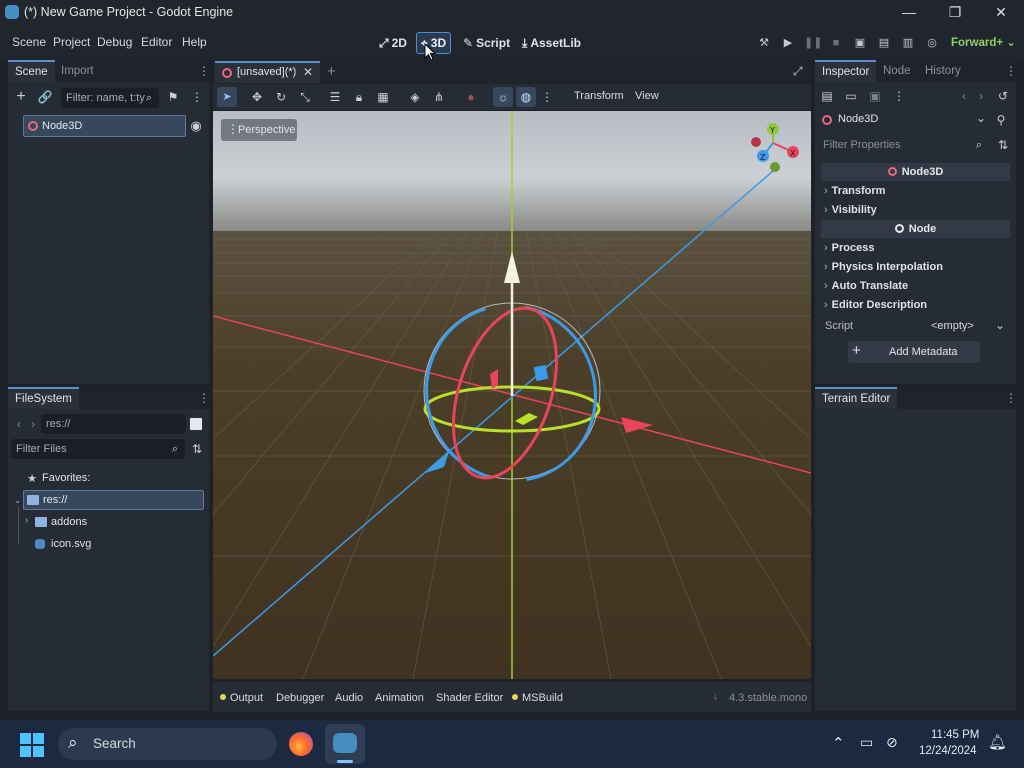  What do you see at coordinates (915, 172) in the screenshot?
I see `section-node3d: Node3D` at bounding box center [915, 172].